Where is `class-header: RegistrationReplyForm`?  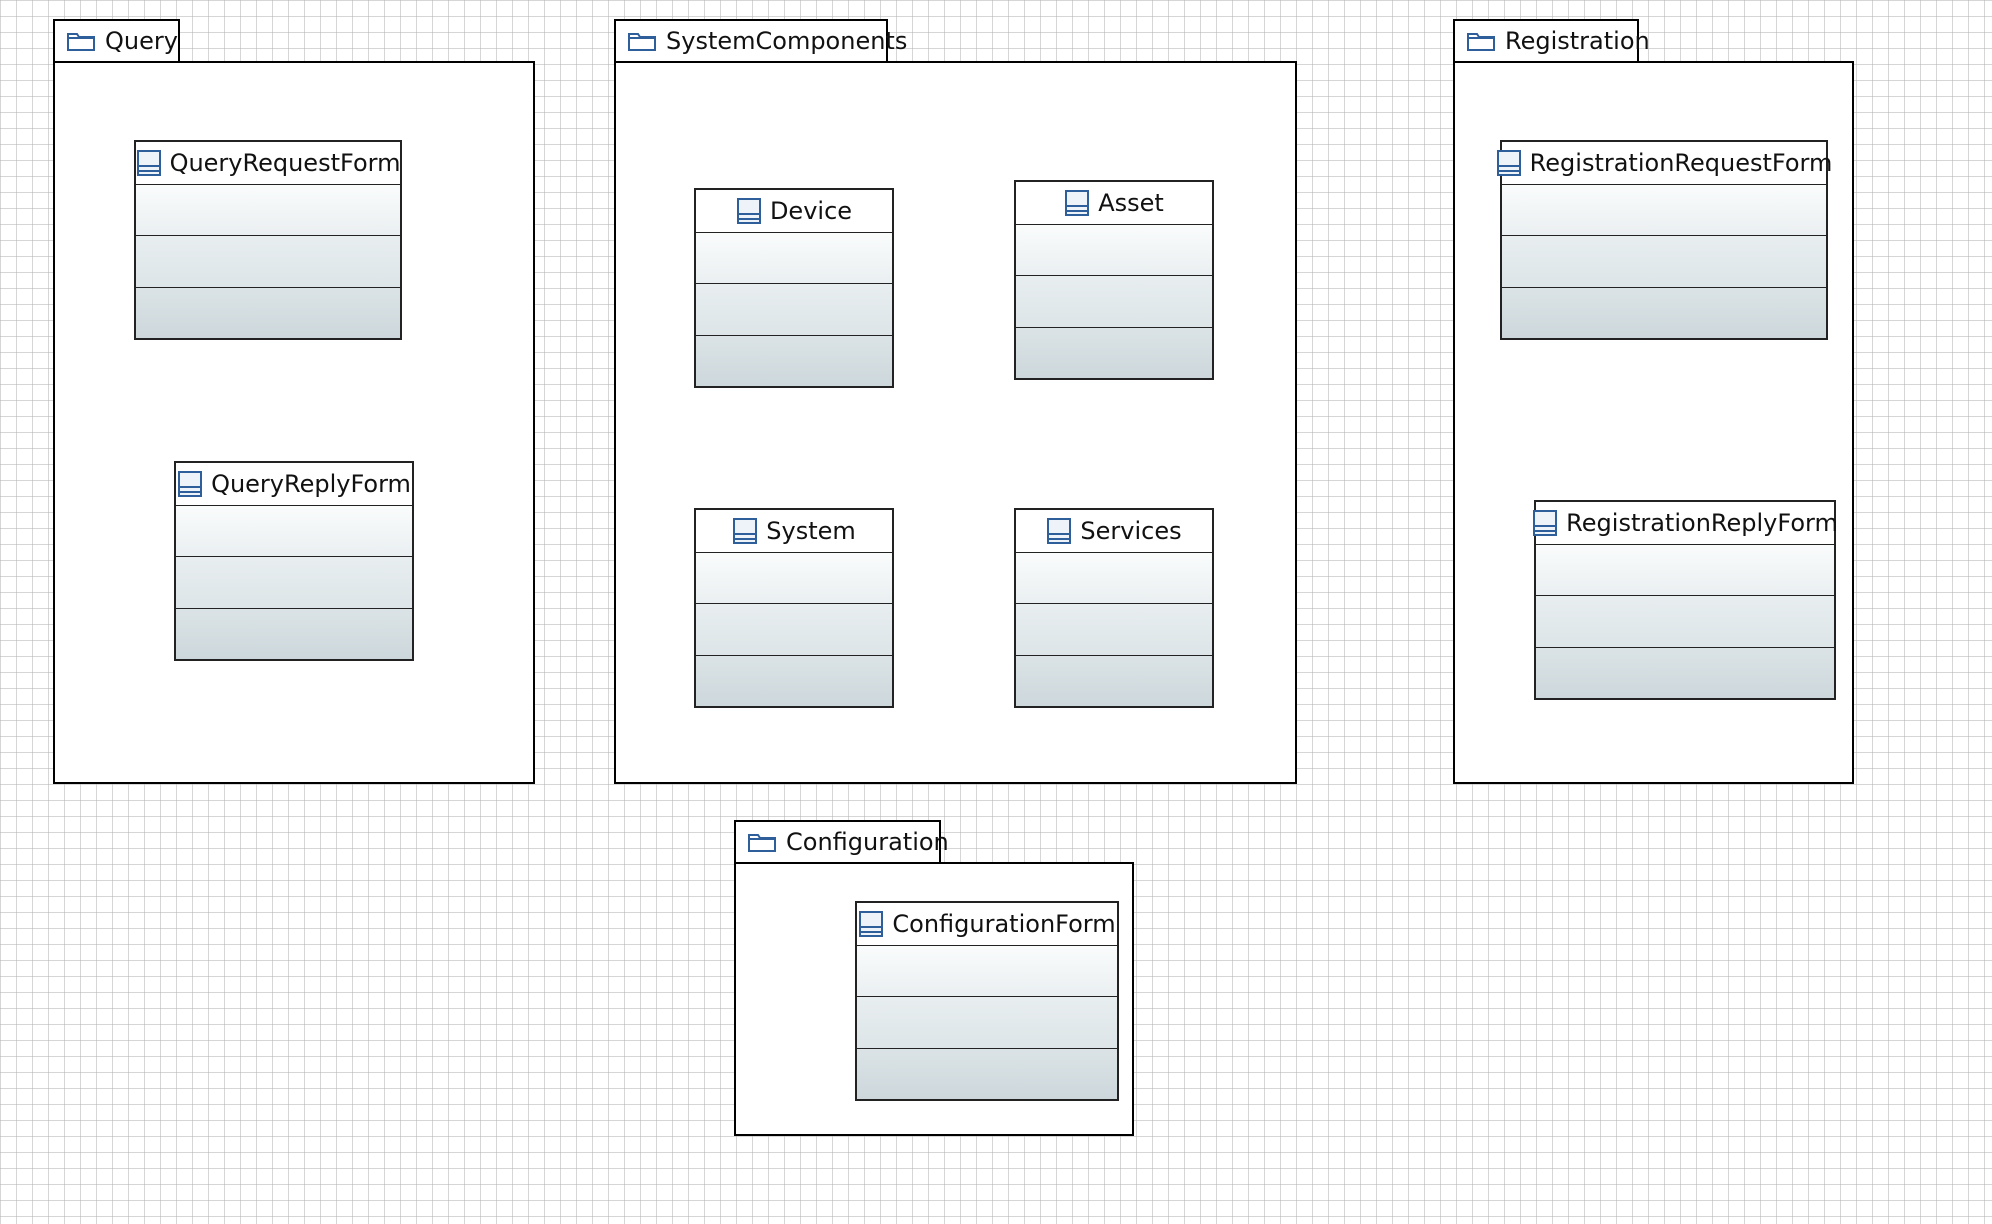 class-header: RegistrationReplyForm is located at coordinates (1685, 523).